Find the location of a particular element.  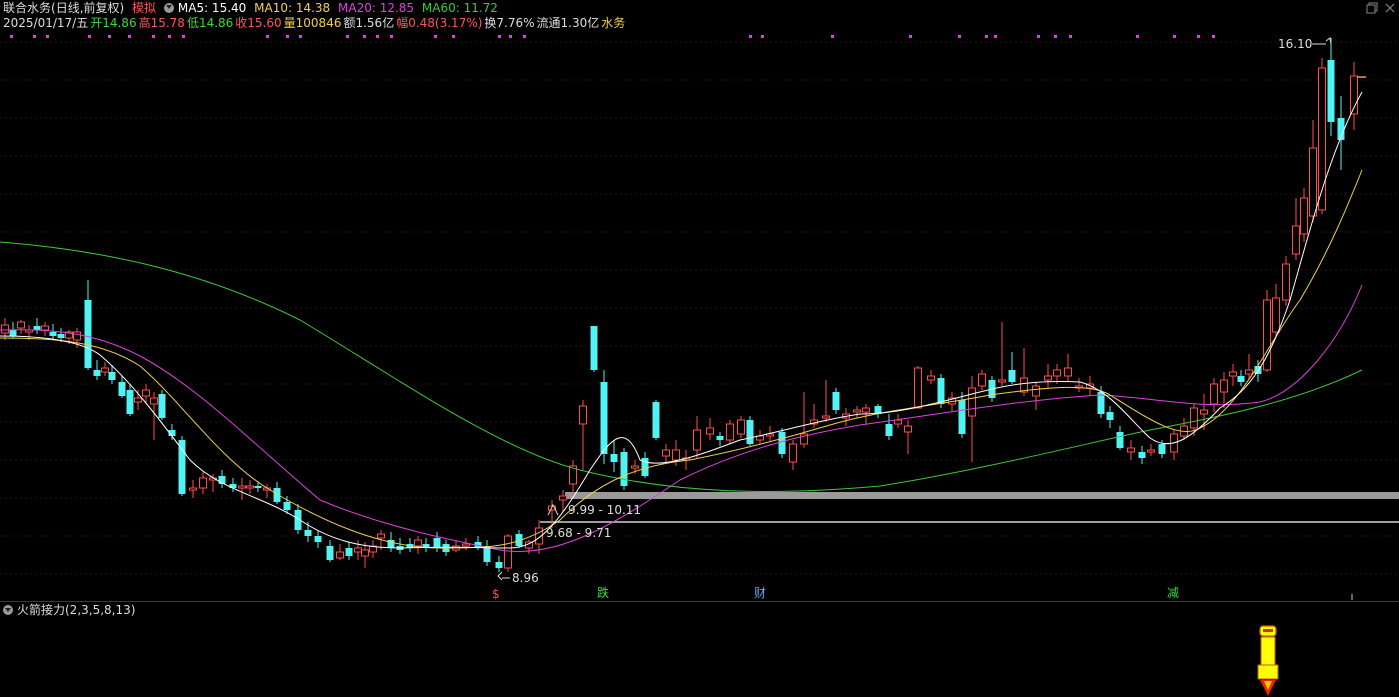

zone2-label: 9.68 - 9.71 is located at coordinates (578, 533).